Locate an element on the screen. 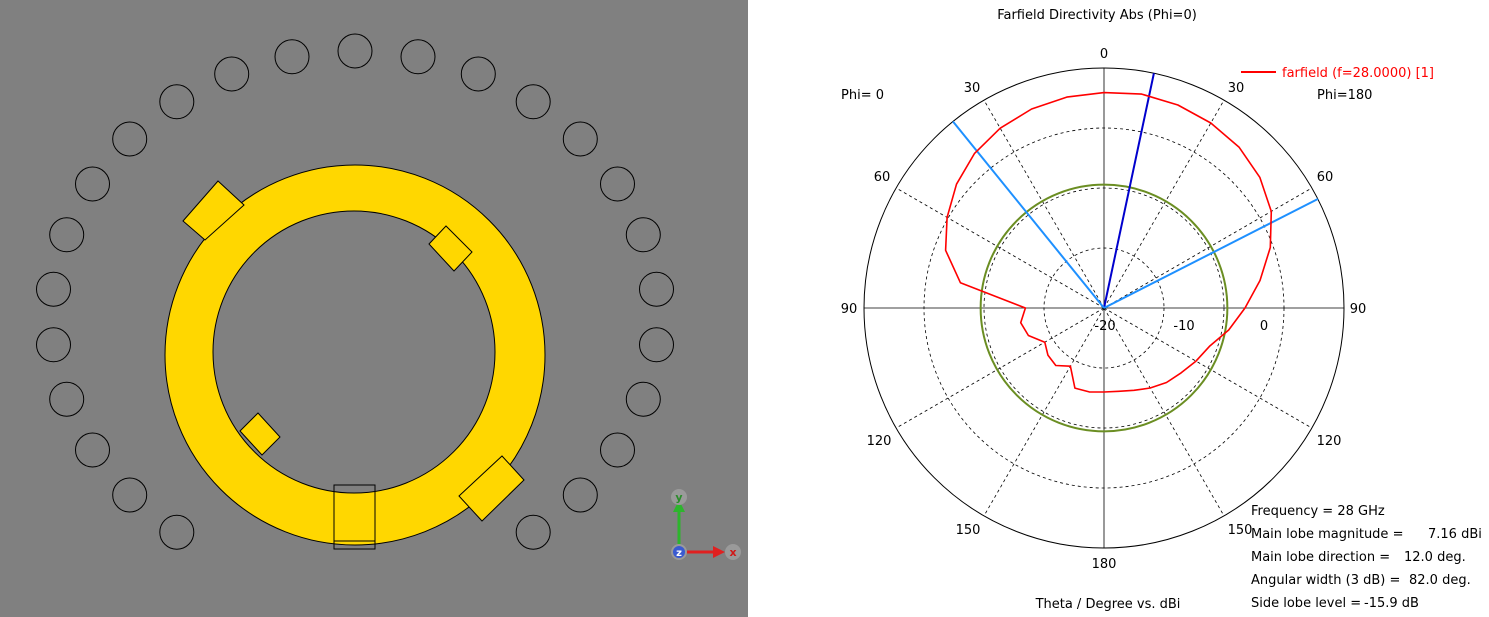  info-angular-width-value: 82.0 deg. is located at coordinates (1440, 580).